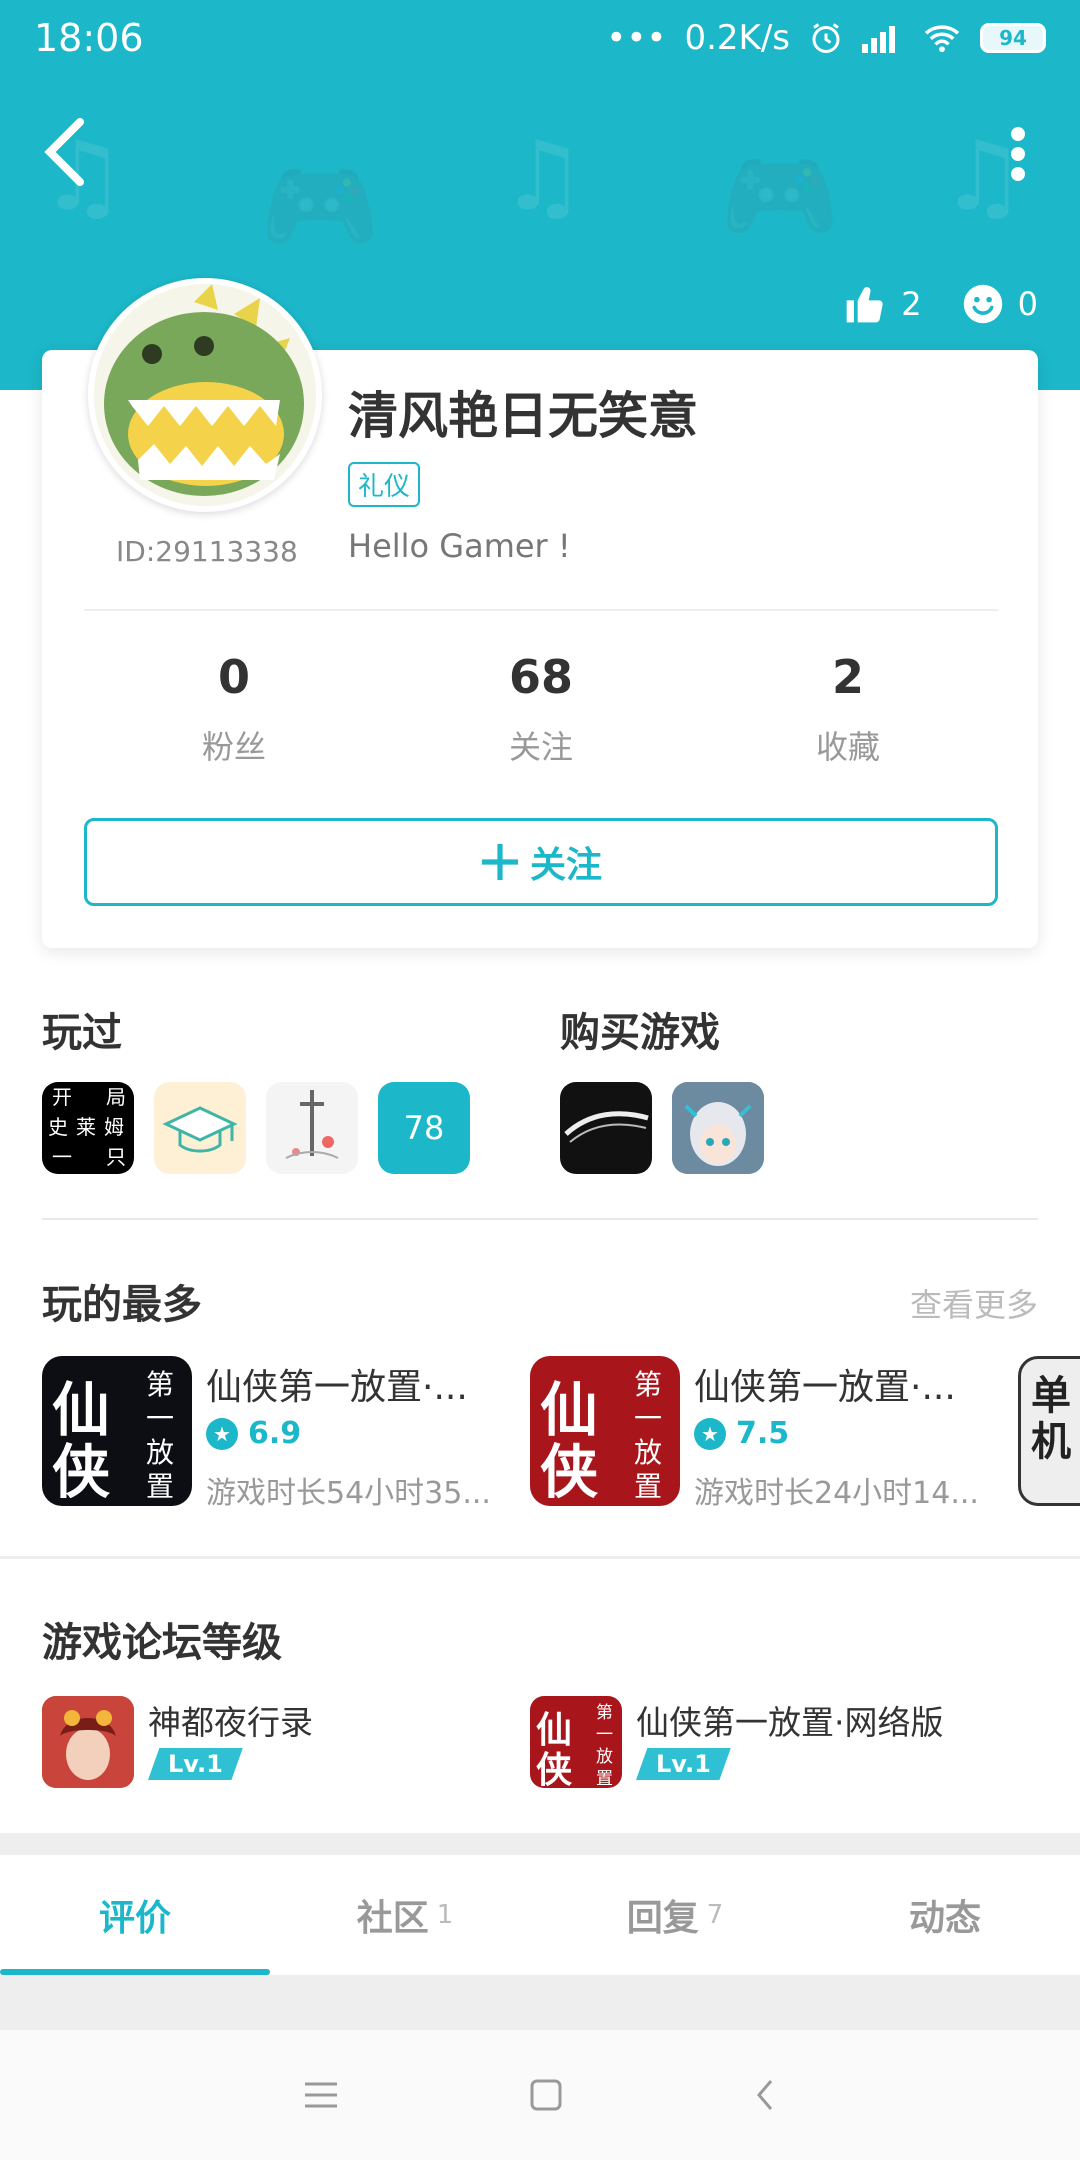 The image size is (1080, 2160). I want to click on game-icon-sword, so click(312, 1128).